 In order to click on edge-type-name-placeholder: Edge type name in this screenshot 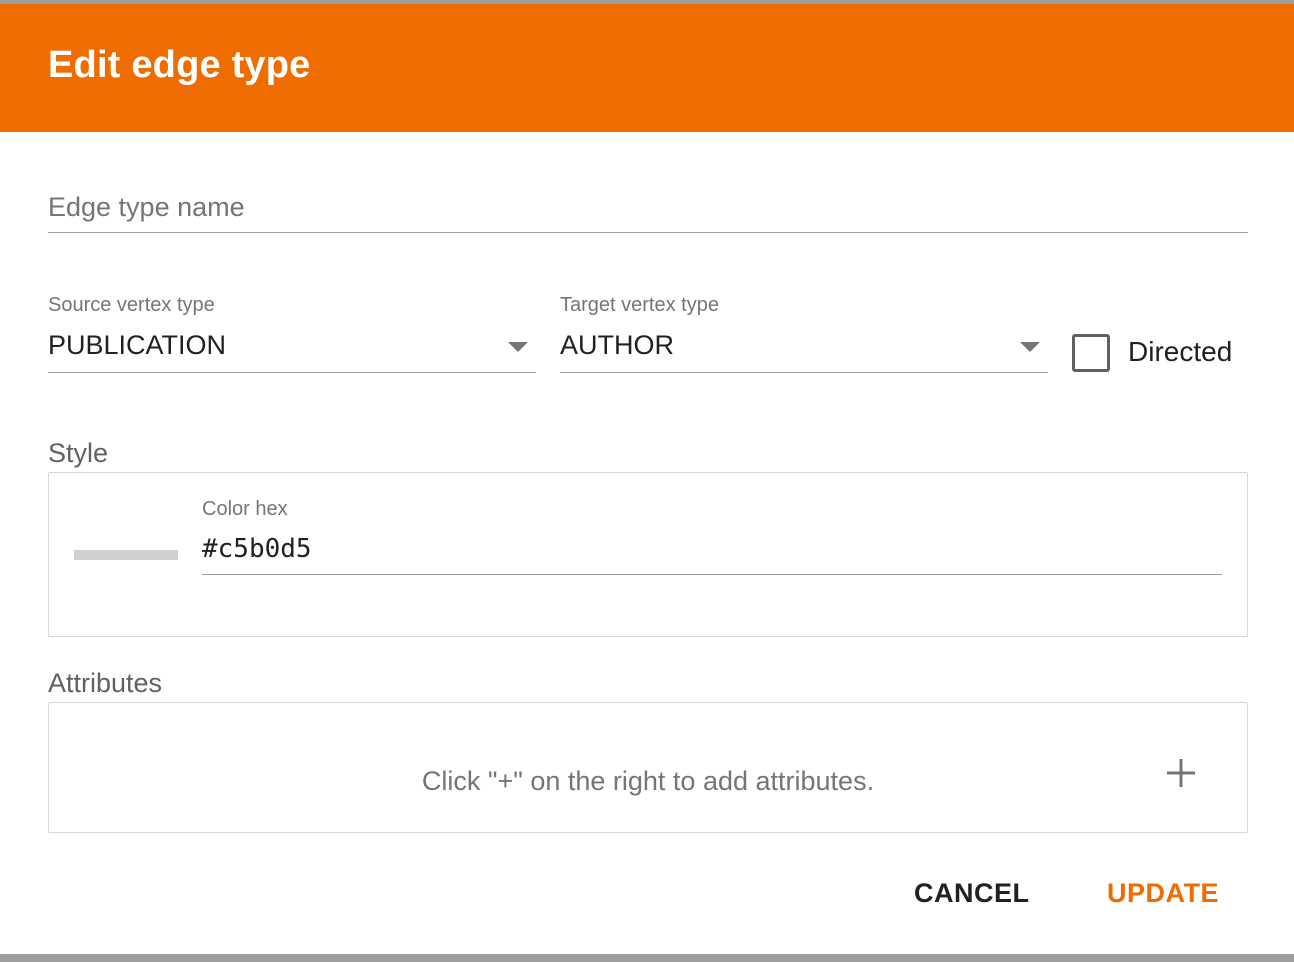, I will do `click(146, 207)`.